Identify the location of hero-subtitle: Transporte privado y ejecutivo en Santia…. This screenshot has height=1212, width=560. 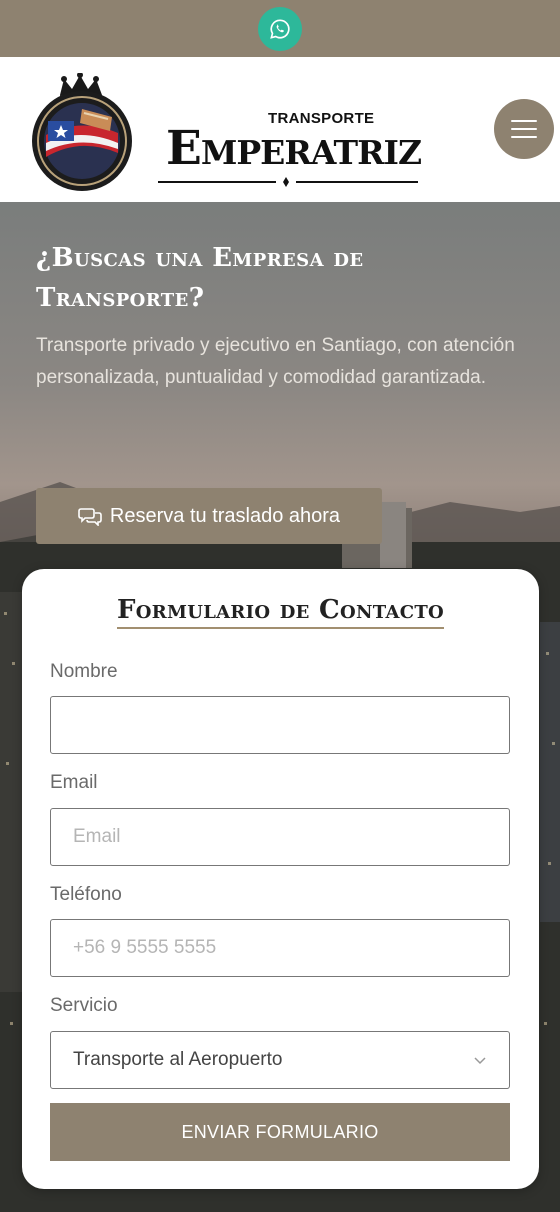
(275, 361).